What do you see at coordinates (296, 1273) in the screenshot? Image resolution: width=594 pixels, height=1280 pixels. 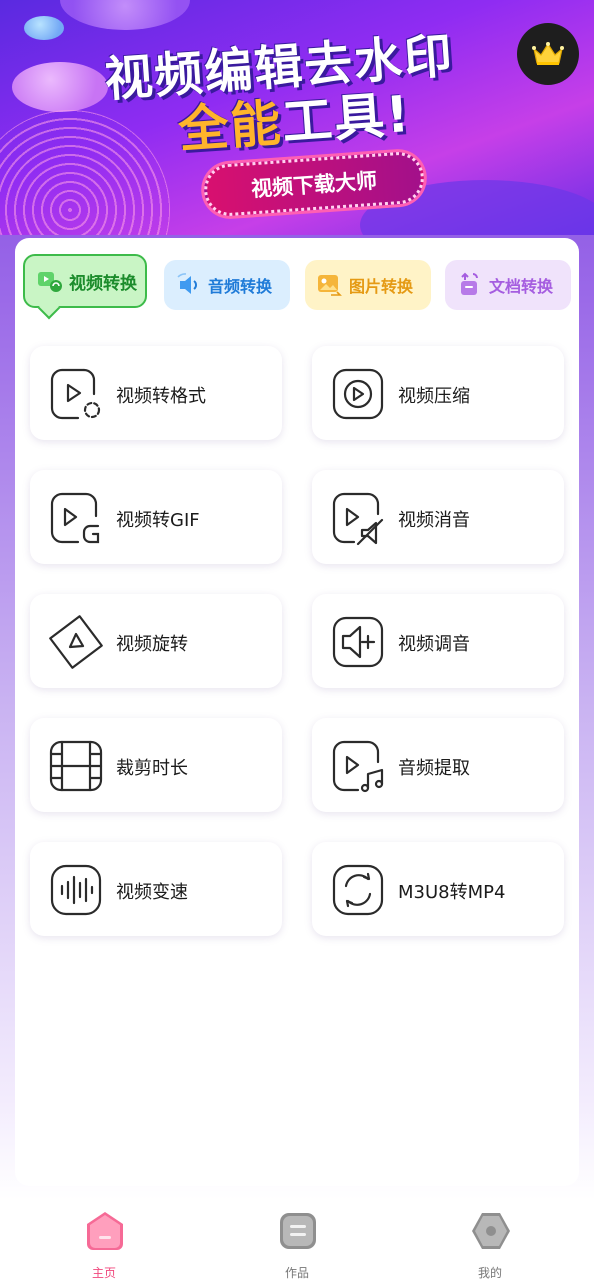 I see `nav-label: 作品` at bounding box center [296, 1273].